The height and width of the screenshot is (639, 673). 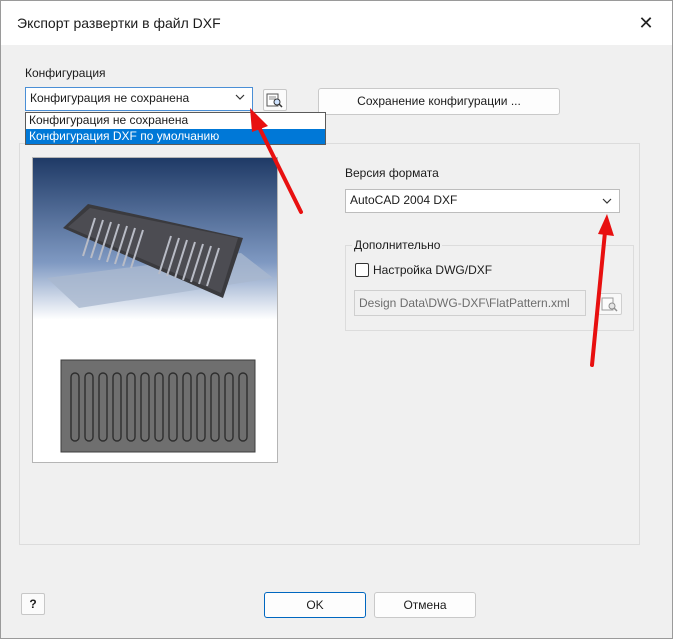 I want to click on format-version-label: Версия формата, so click(x=392, y=173).